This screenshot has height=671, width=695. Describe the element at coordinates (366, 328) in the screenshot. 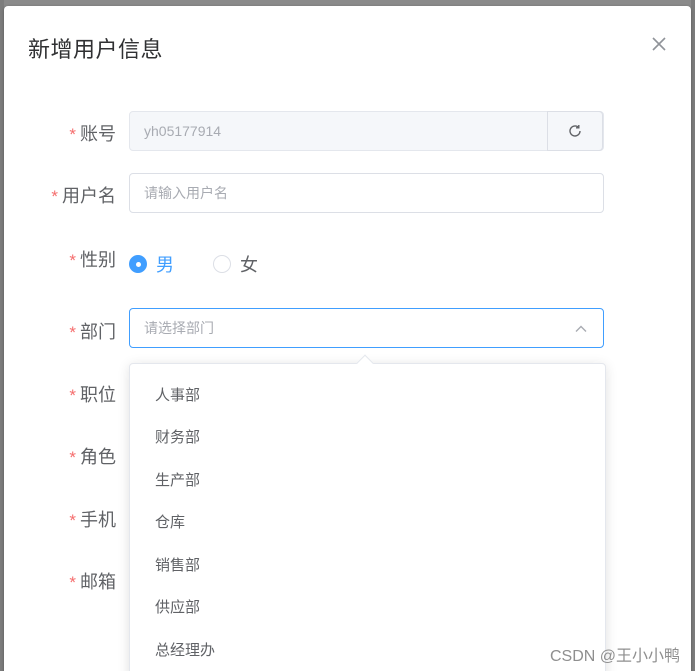

I see `department-select: 请选择部门` at that location.